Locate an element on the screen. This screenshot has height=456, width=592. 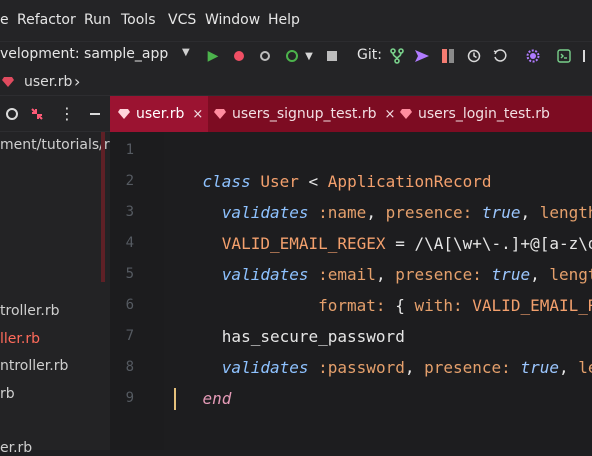
terminal-button is located at coordinates (564, 56).